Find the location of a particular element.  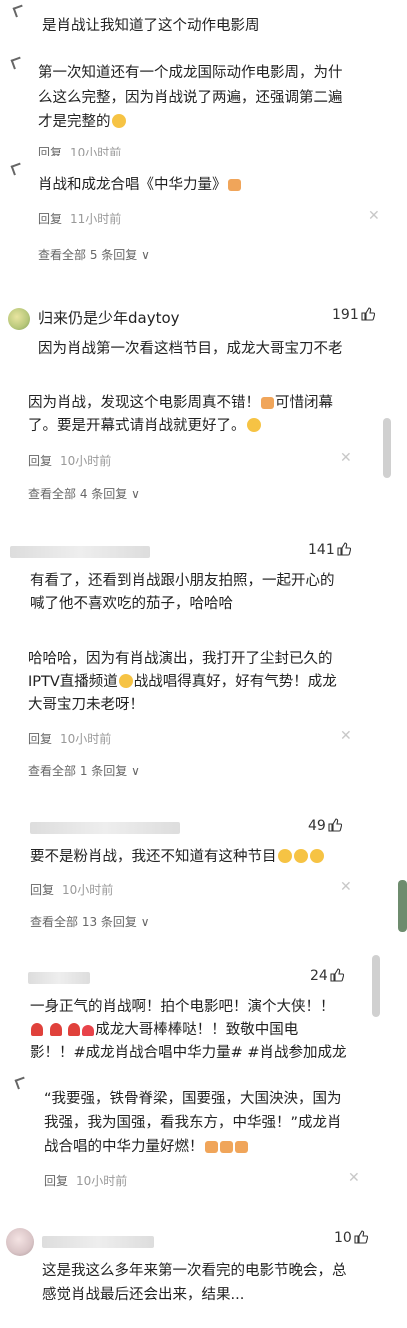

scrollbar-edge is located at coordinates (402, 906).